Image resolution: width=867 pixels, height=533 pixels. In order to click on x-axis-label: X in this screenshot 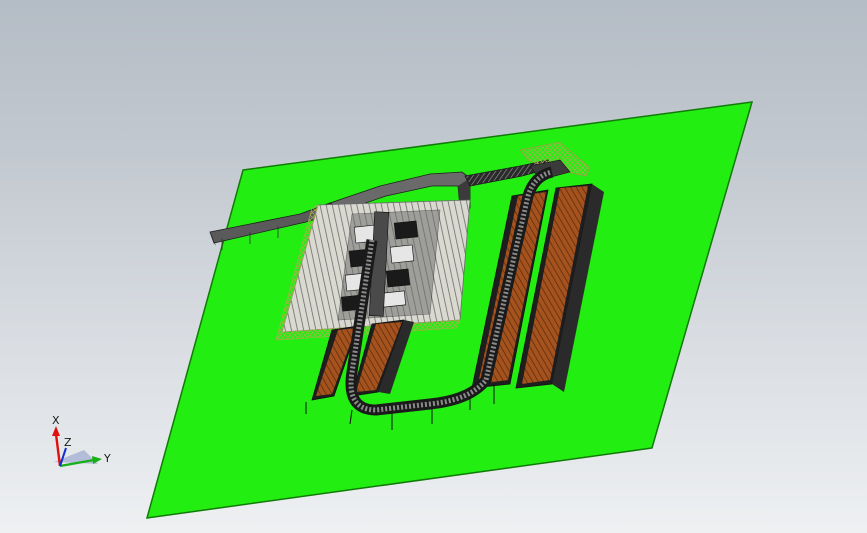, I will do `click(56, 420)`.